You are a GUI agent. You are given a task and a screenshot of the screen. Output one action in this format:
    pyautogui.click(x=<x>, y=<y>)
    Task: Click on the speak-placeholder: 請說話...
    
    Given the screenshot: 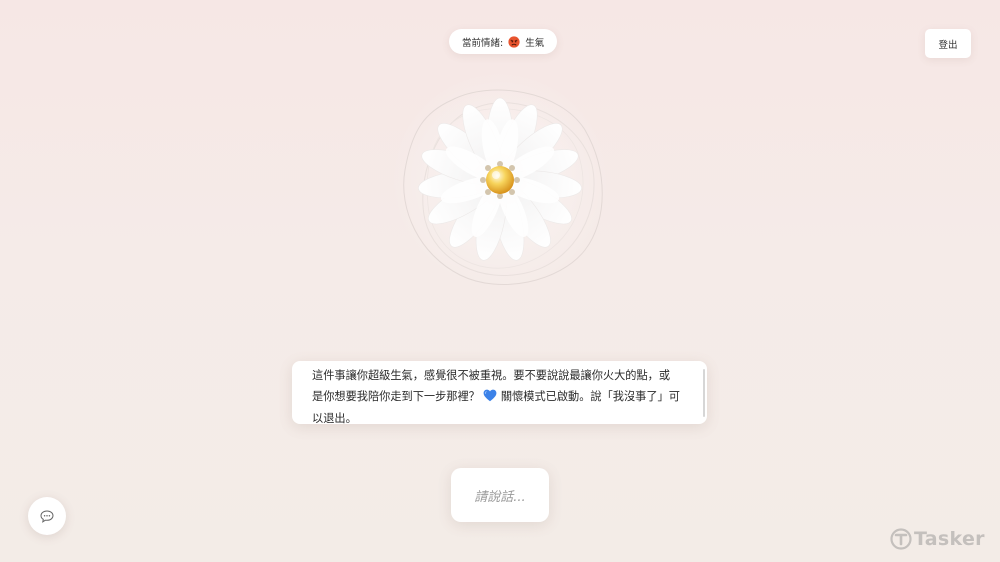 What is the action you would take?
    pyautogui.click(x=500, y=497)
    